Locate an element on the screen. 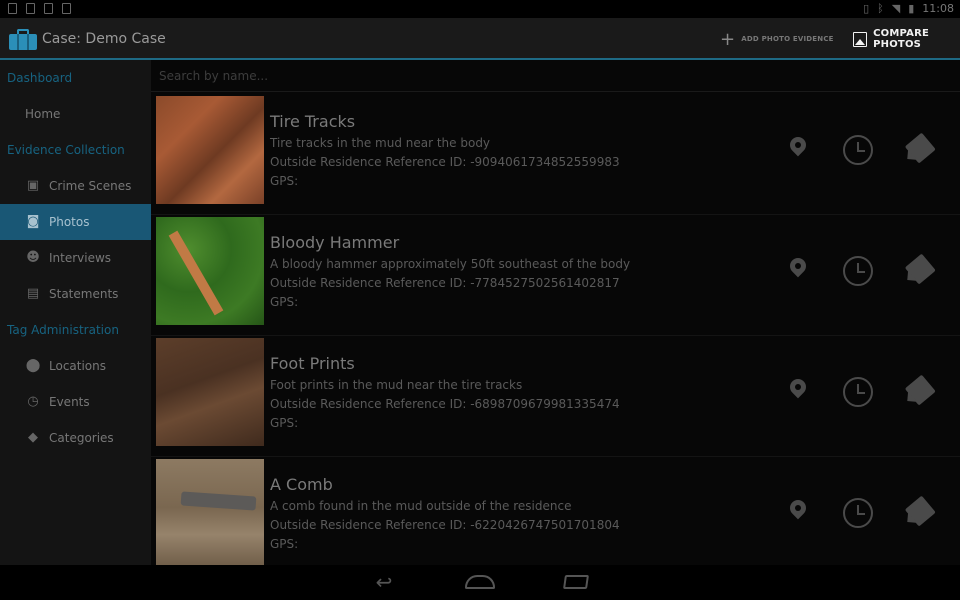  sidebar-item-label: Photos is located at coordinates (69, 222).